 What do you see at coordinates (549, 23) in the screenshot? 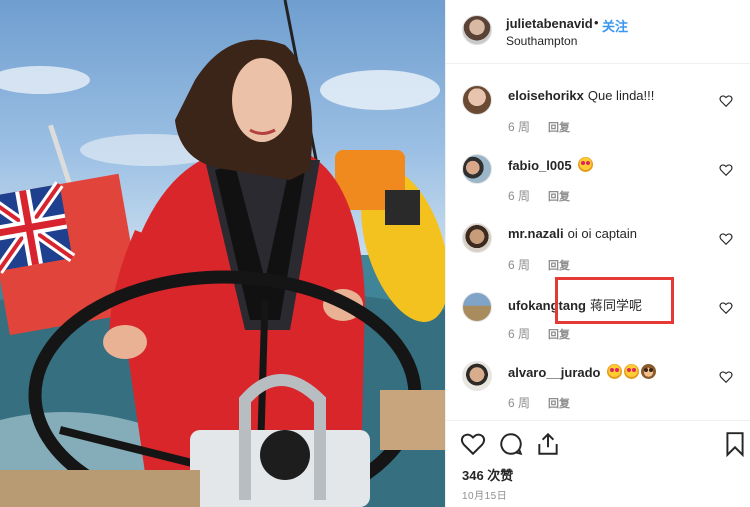
I see `author-username: julietabenavid` at bounding box center [549, 23].